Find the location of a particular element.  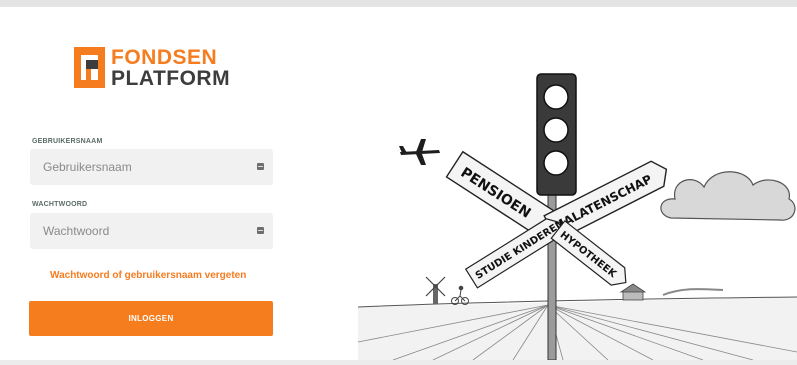

forgot-credentials-link: Wachtwoord of gebruikersnaam vergeten is located at coordinates (148, 275).